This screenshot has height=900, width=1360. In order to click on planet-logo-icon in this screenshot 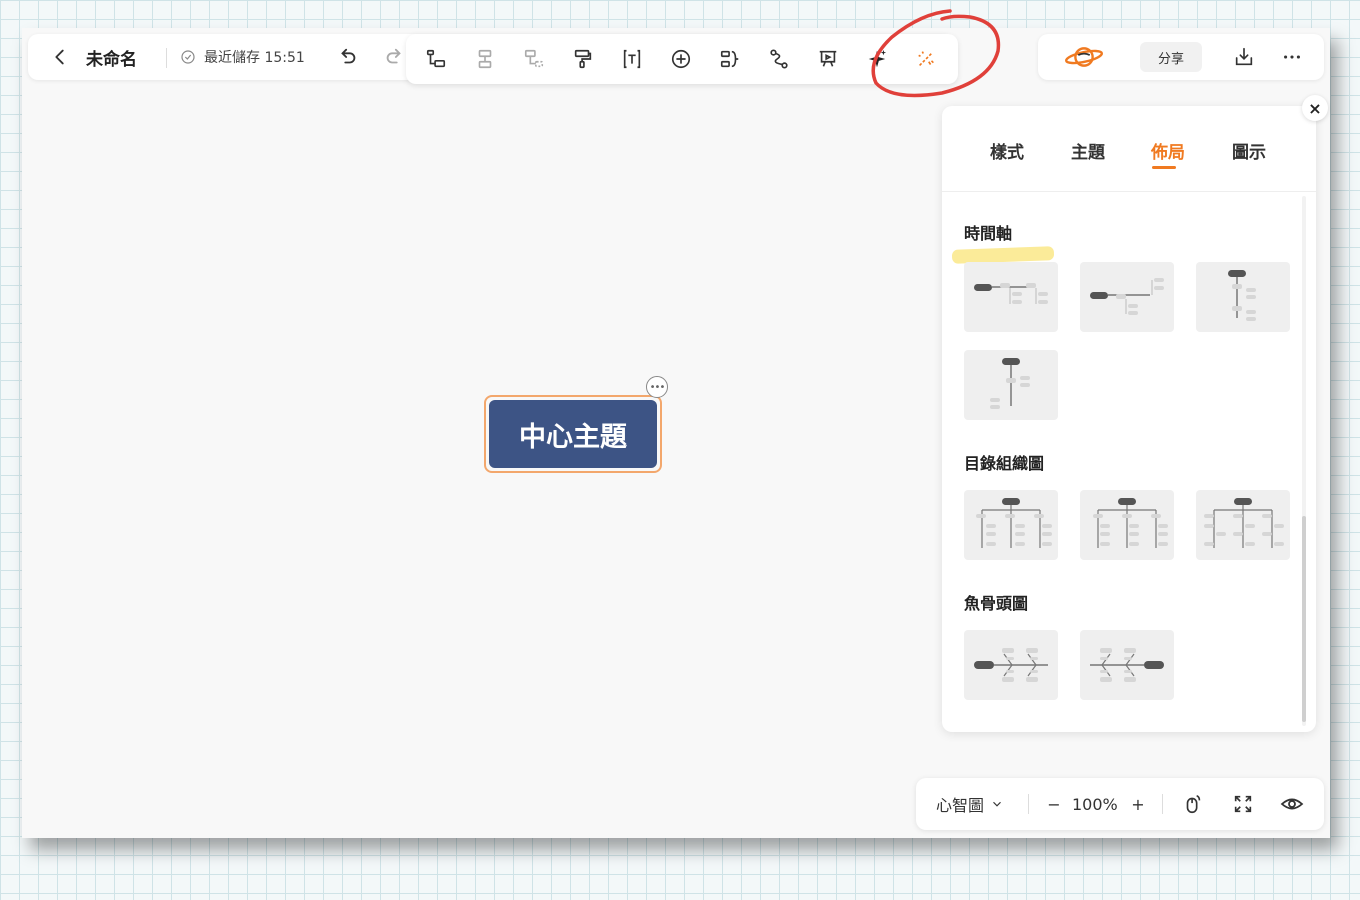, I will do `click(1084, 57)`.